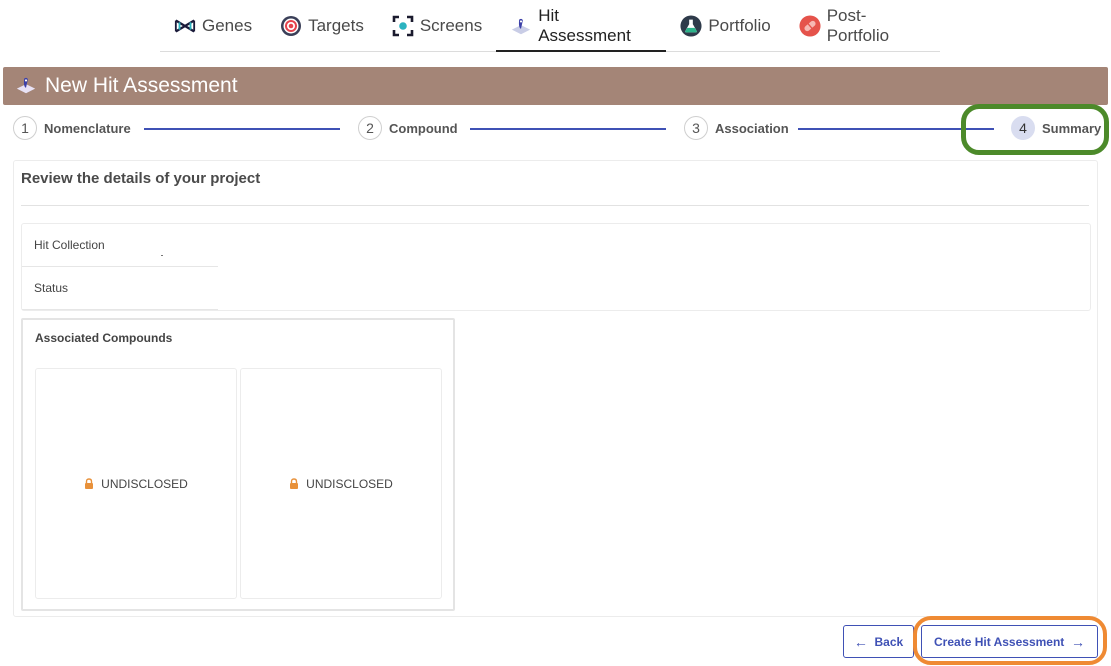  I want to click on arrow-right-icon: →, so click(1077, 641).